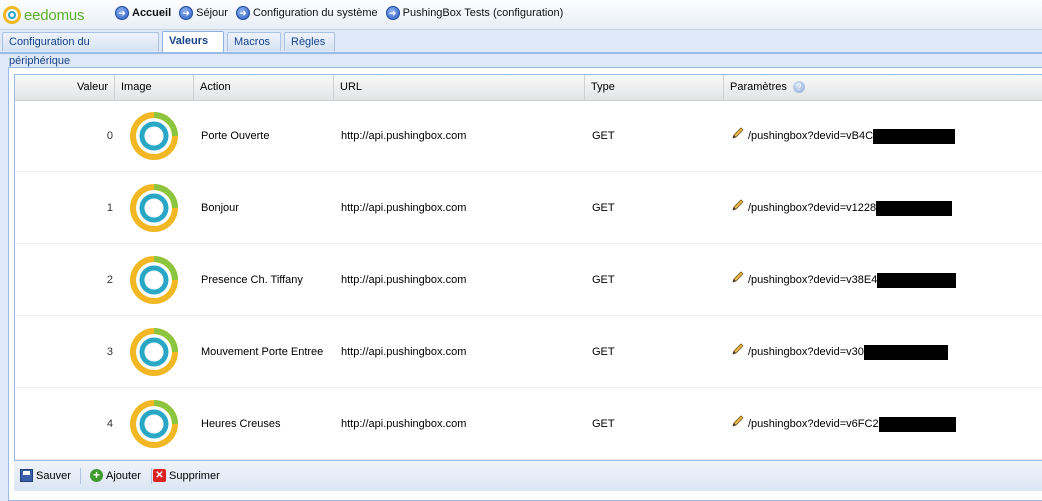 This screenshot has height=501, width=1042. Describe the element at coordinates (26, 475) in the screenshot. I see `floppy-disk-icon` at that location.